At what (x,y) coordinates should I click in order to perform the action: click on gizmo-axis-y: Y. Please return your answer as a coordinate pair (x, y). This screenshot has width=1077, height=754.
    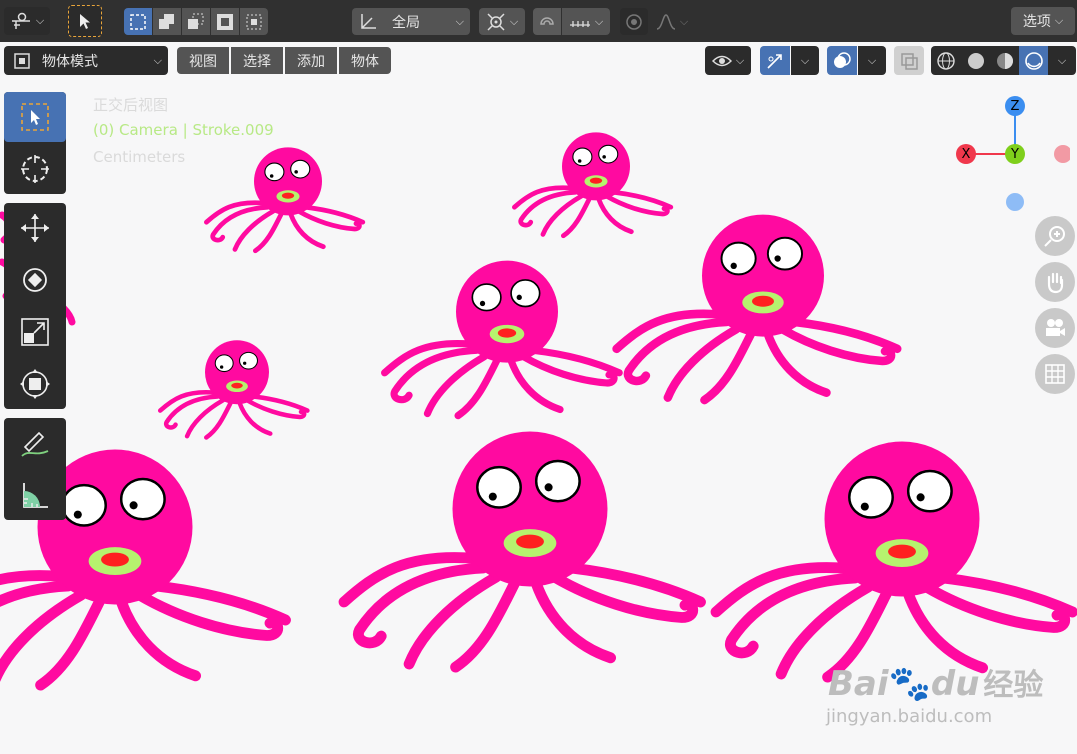
    Looking at the image, I should click on (1015, 154).